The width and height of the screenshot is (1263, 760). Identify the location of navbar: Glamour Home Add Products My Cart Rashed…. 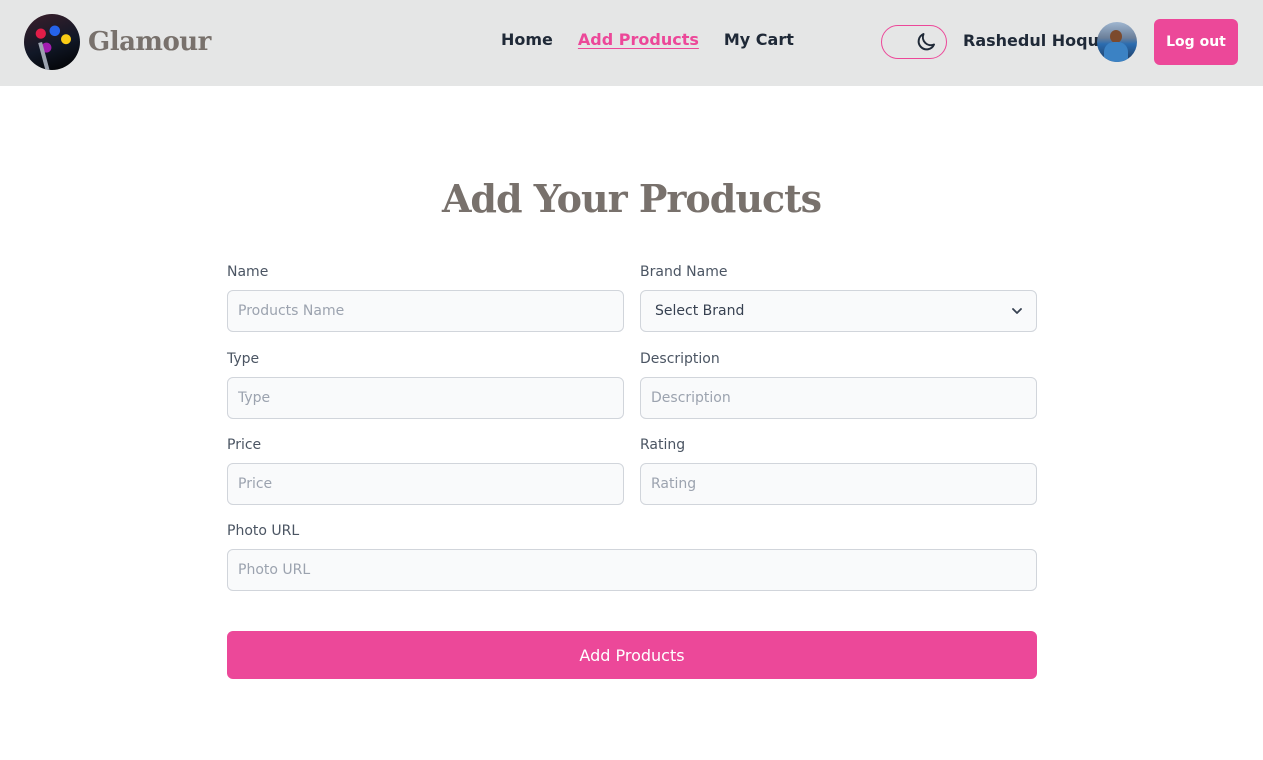
(631, 43).